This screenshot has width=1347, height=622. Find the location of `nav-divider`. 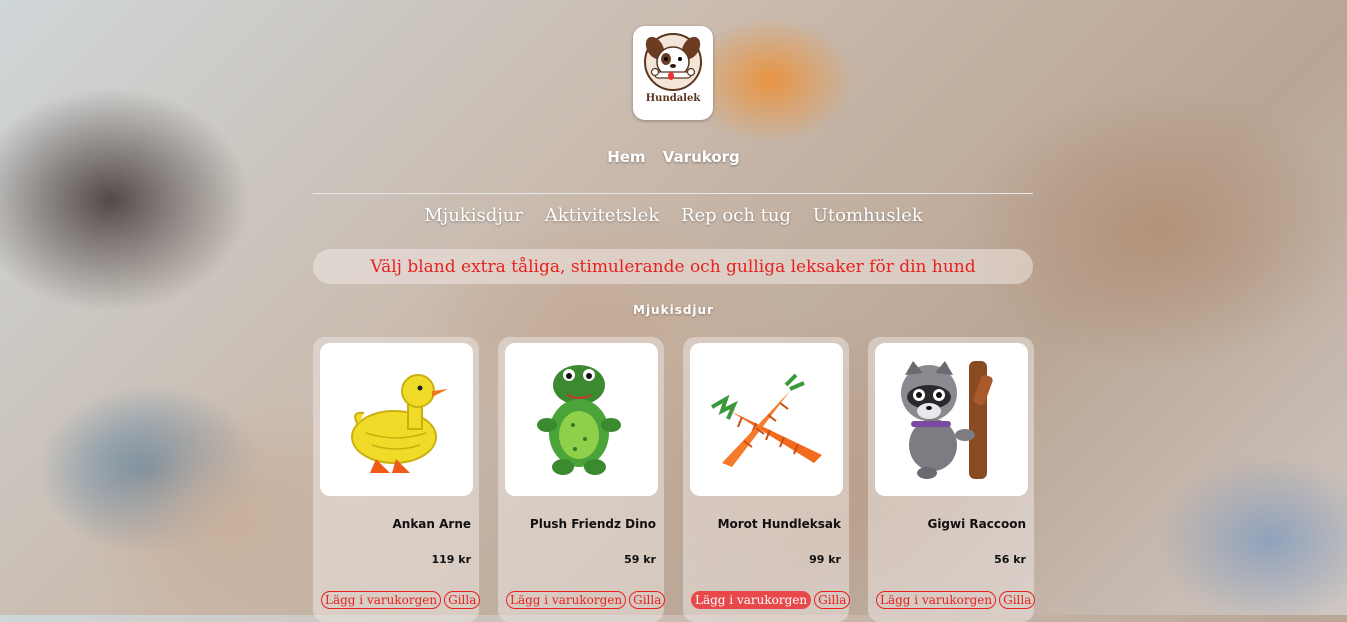

nav-divider is located at coordinates (673, 193).